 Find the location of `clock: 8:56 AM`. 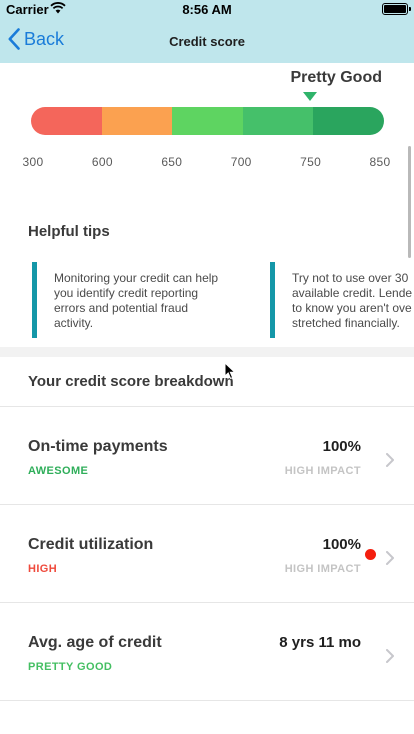

clock: 8:56 AM is located at coordinates (207, 9).